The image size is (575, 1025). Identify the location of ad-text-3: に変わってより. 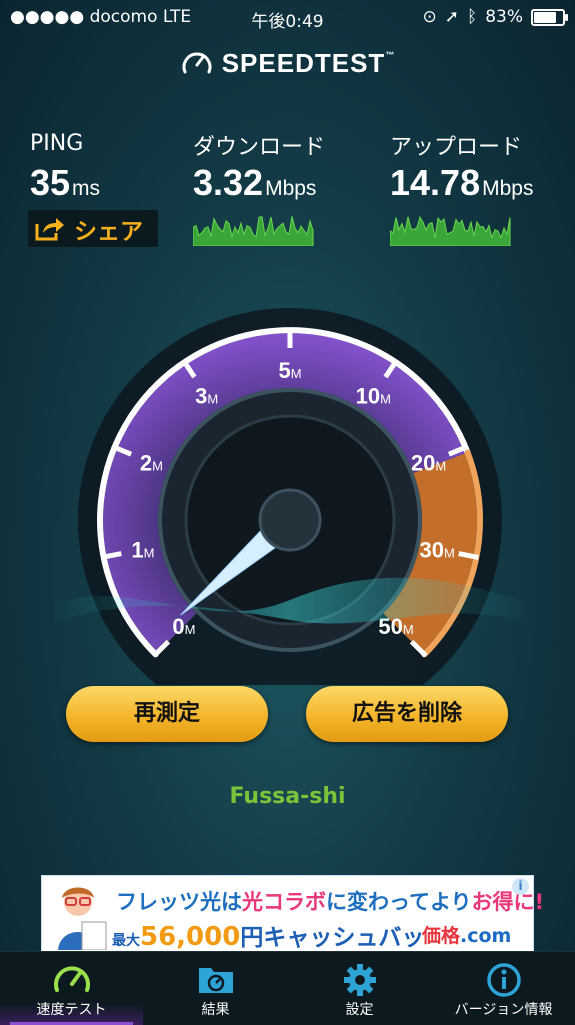
(399, 902).